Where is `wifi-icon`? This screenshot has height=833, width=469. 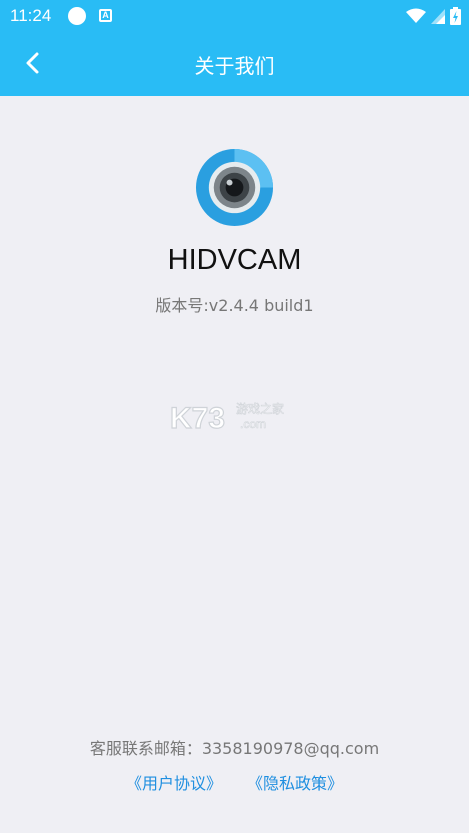 wifi-icon is located at coordinates (416, 15).